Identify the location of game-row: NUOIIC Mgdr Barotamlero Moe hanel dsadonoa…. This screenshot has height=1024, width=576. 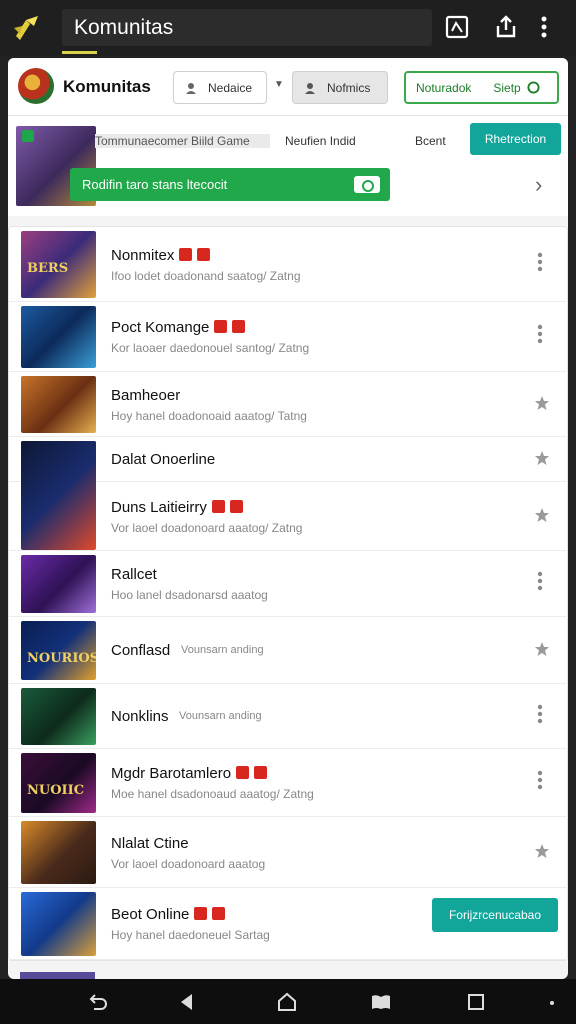
(288, 783).